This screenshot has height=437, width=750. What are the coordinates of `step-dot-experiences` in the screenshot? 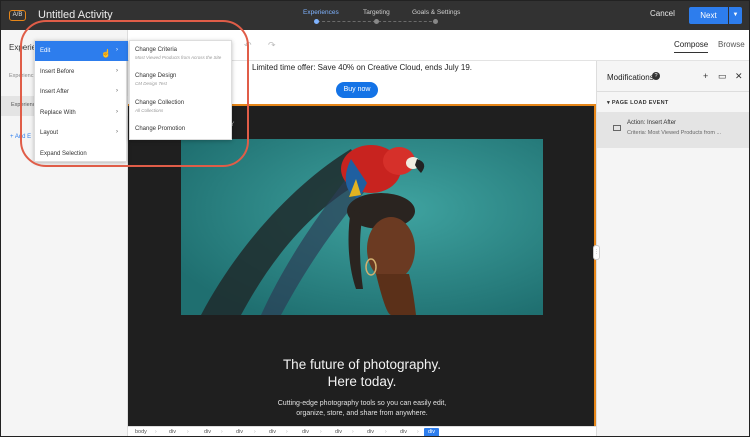 It's located at (316, 21).